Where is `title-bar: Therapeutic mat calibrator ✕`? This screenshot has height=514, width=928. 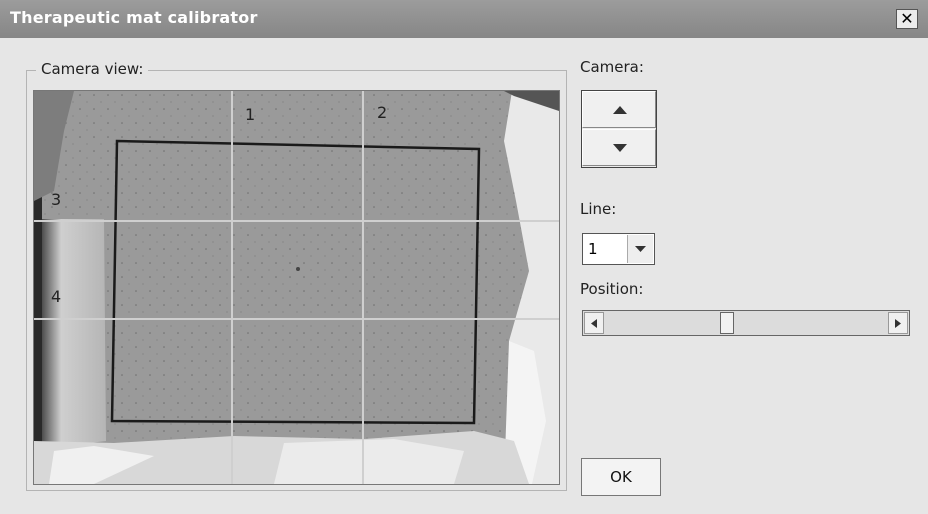 title-bar: Therapeutic mat calibrator ✕ is located at coordinates (464, 19).